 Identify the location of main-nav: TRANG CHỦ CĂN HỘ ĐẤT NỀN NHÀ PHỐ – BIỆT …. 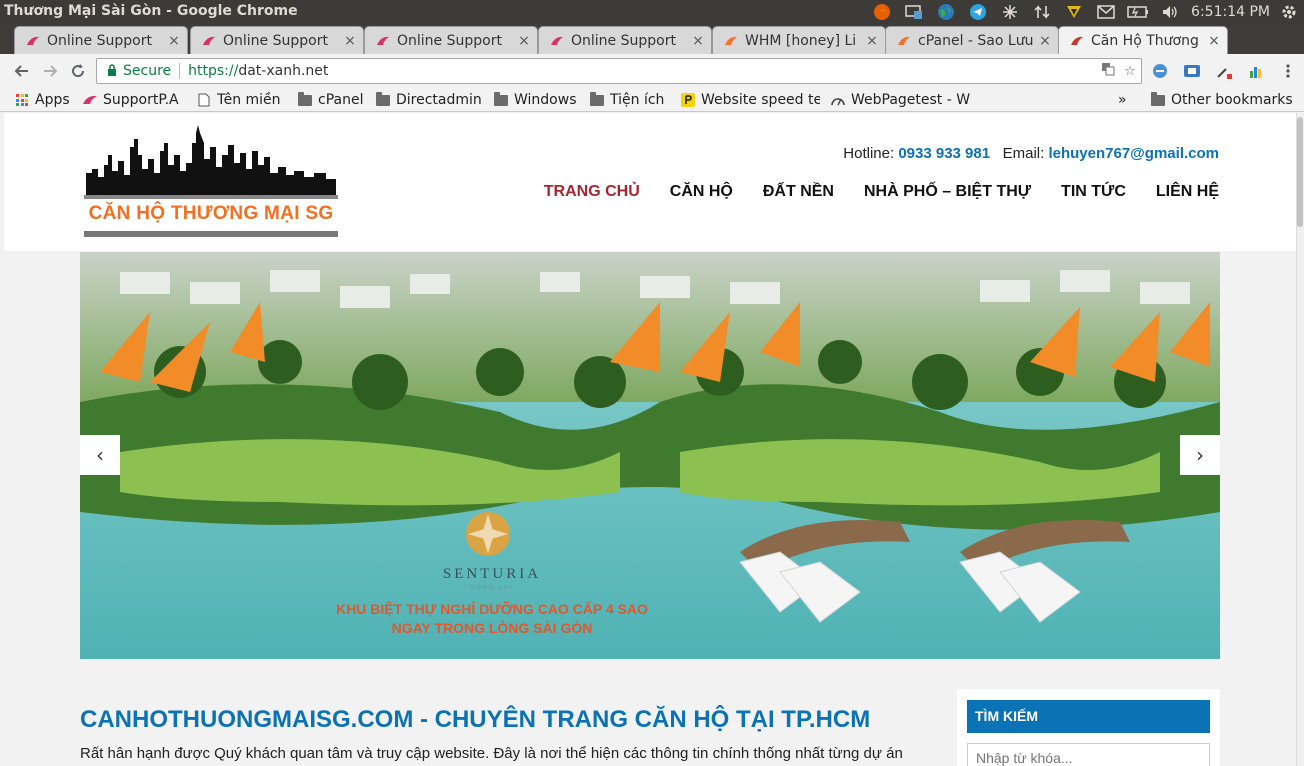
(866, 192).